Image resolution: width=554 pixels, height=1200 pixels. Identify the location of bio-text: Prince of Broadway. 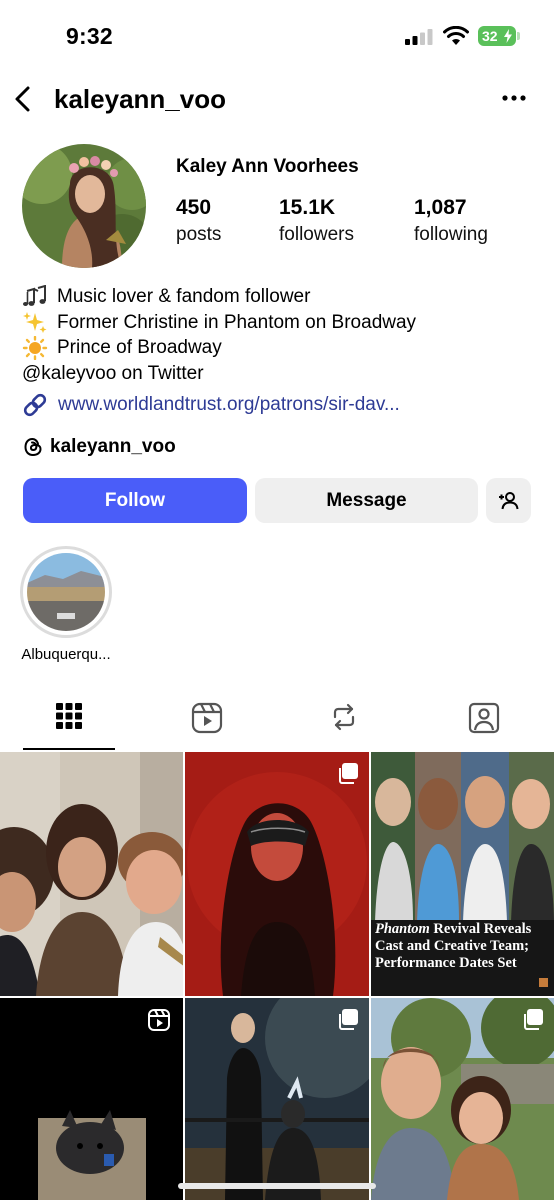
(139, 347).